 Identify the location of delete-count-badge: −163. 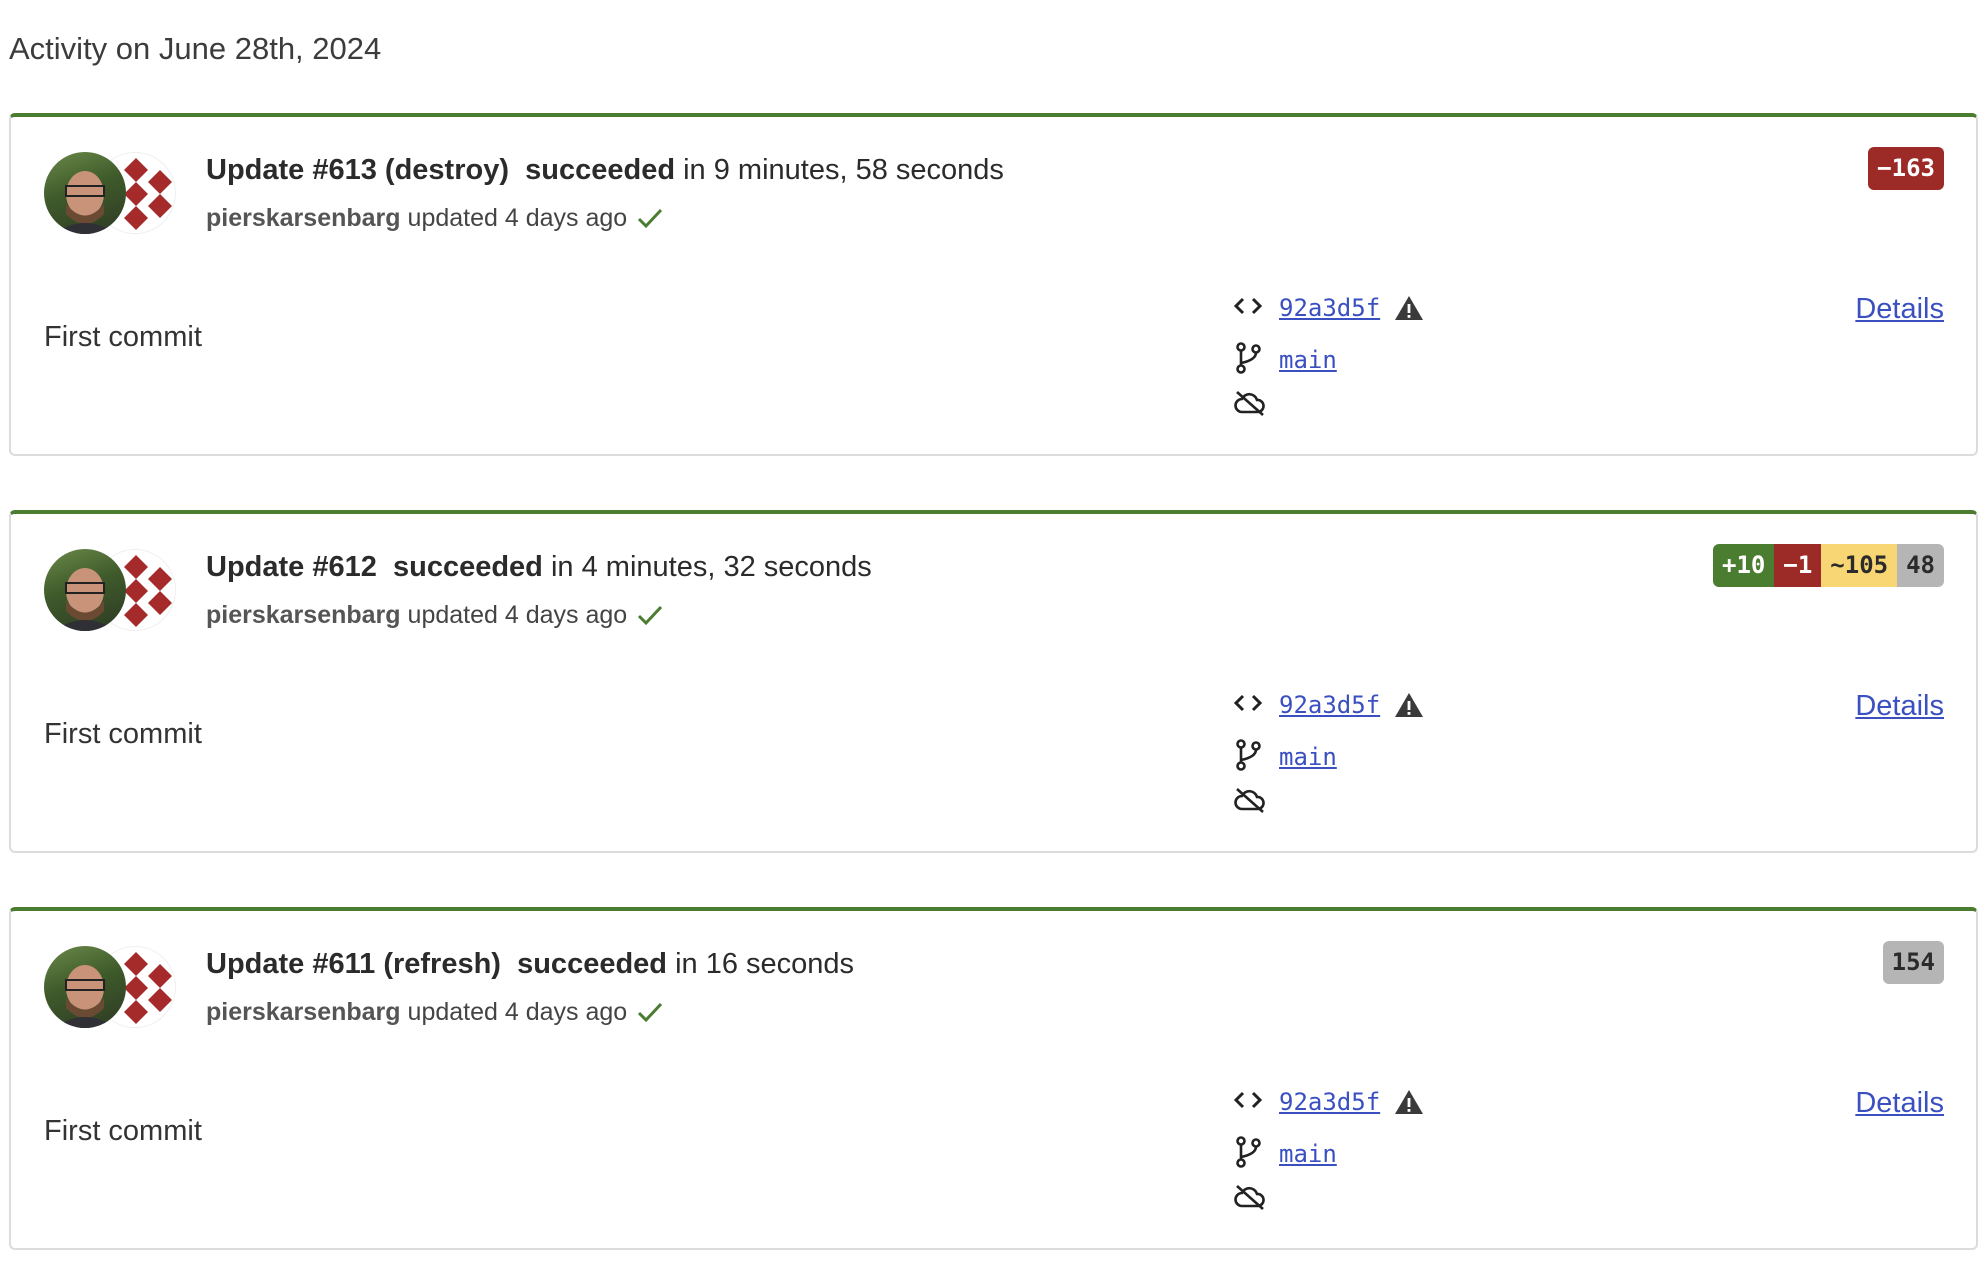
(1906, 168).